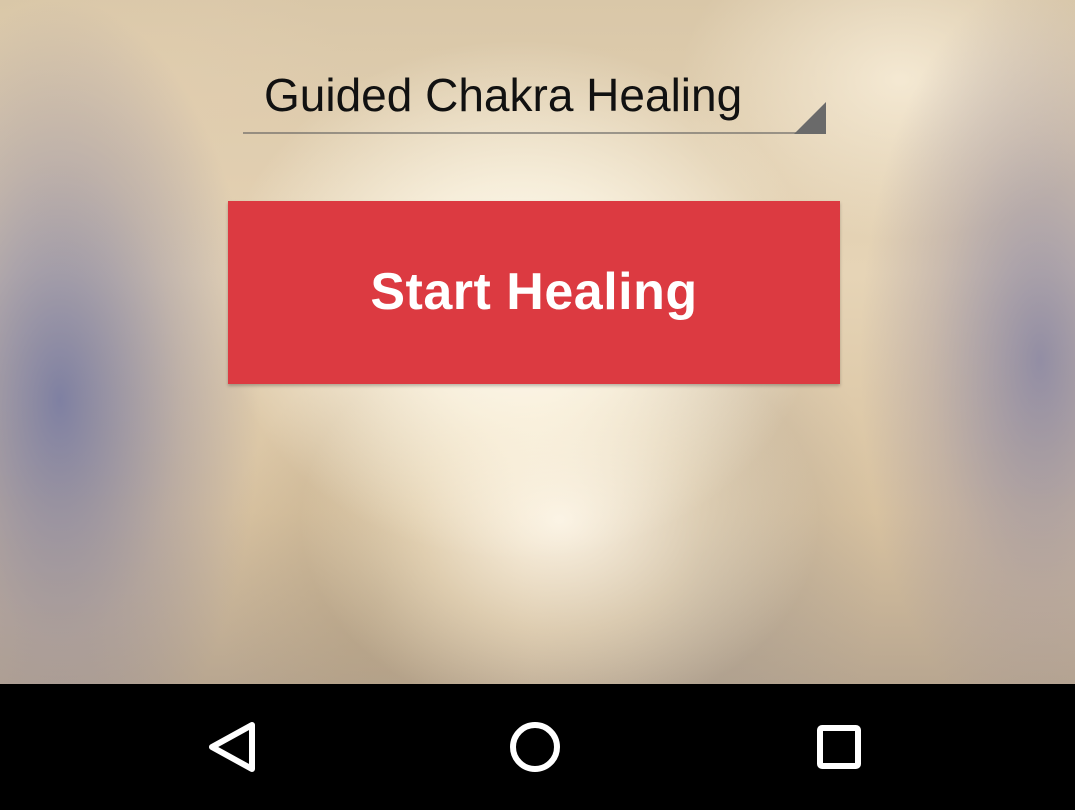 The width and height of the screenshot is (1075, 810). I want to click on dropdown-selected-value: Guided Chakra Healing, so click(503, 95).